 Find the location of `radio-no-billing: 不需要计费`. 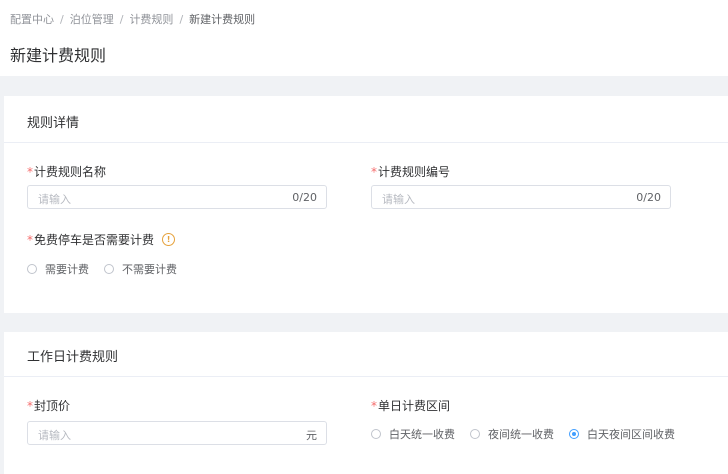

radio-no-billing: 不需要计费 is located at coordinates (140, 269).